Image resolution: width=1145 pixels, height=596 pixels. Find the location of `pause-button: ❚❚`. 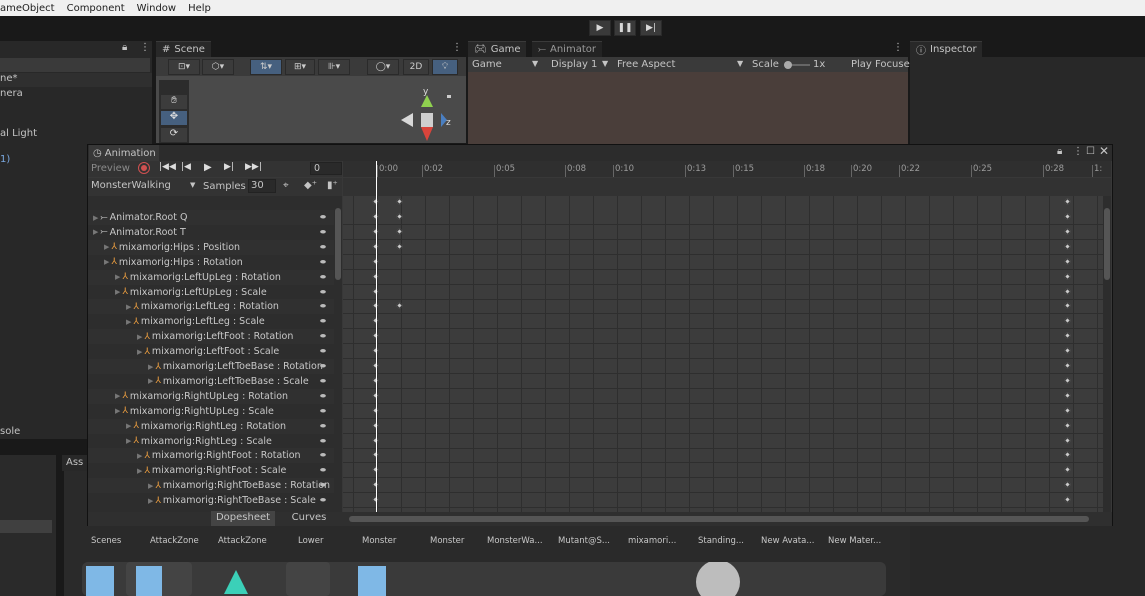

pause-button: ❚❚ is located at coordinates (625, 28).